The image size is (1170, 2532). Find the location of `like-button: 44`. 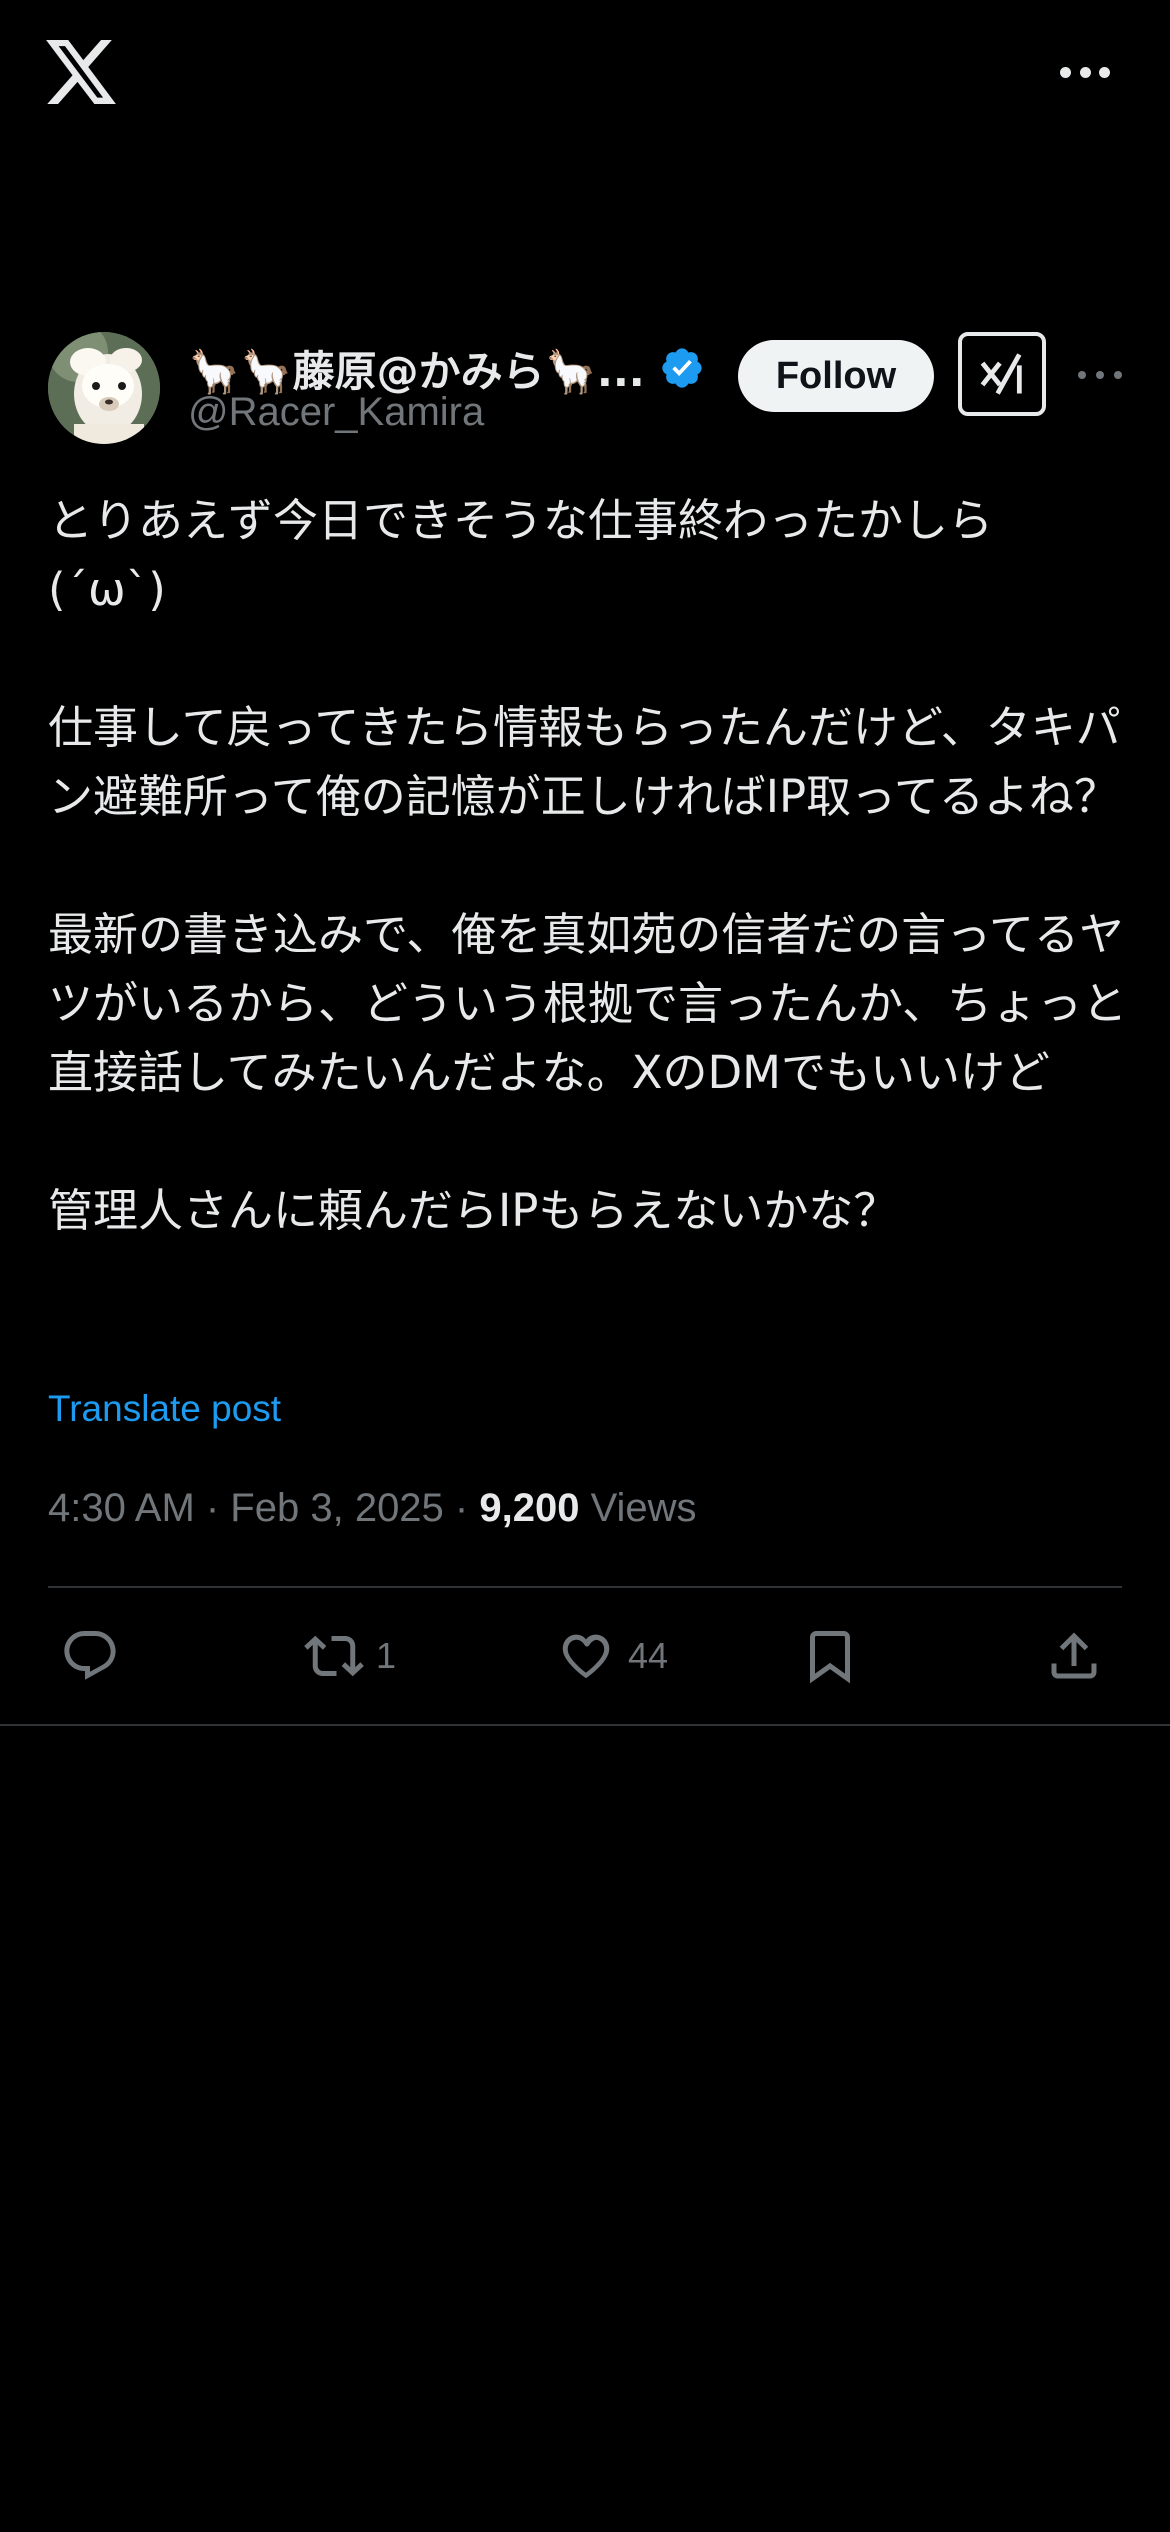

like-button: 44 is located at coordinates (612, 1656).